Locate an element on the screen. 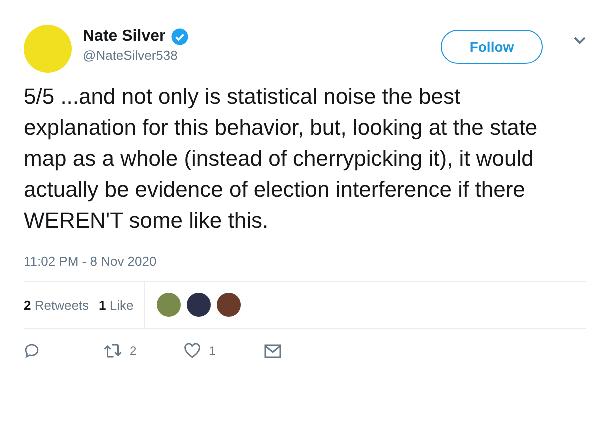  author-name: Nate Silver is located at coordinates (124, 37).